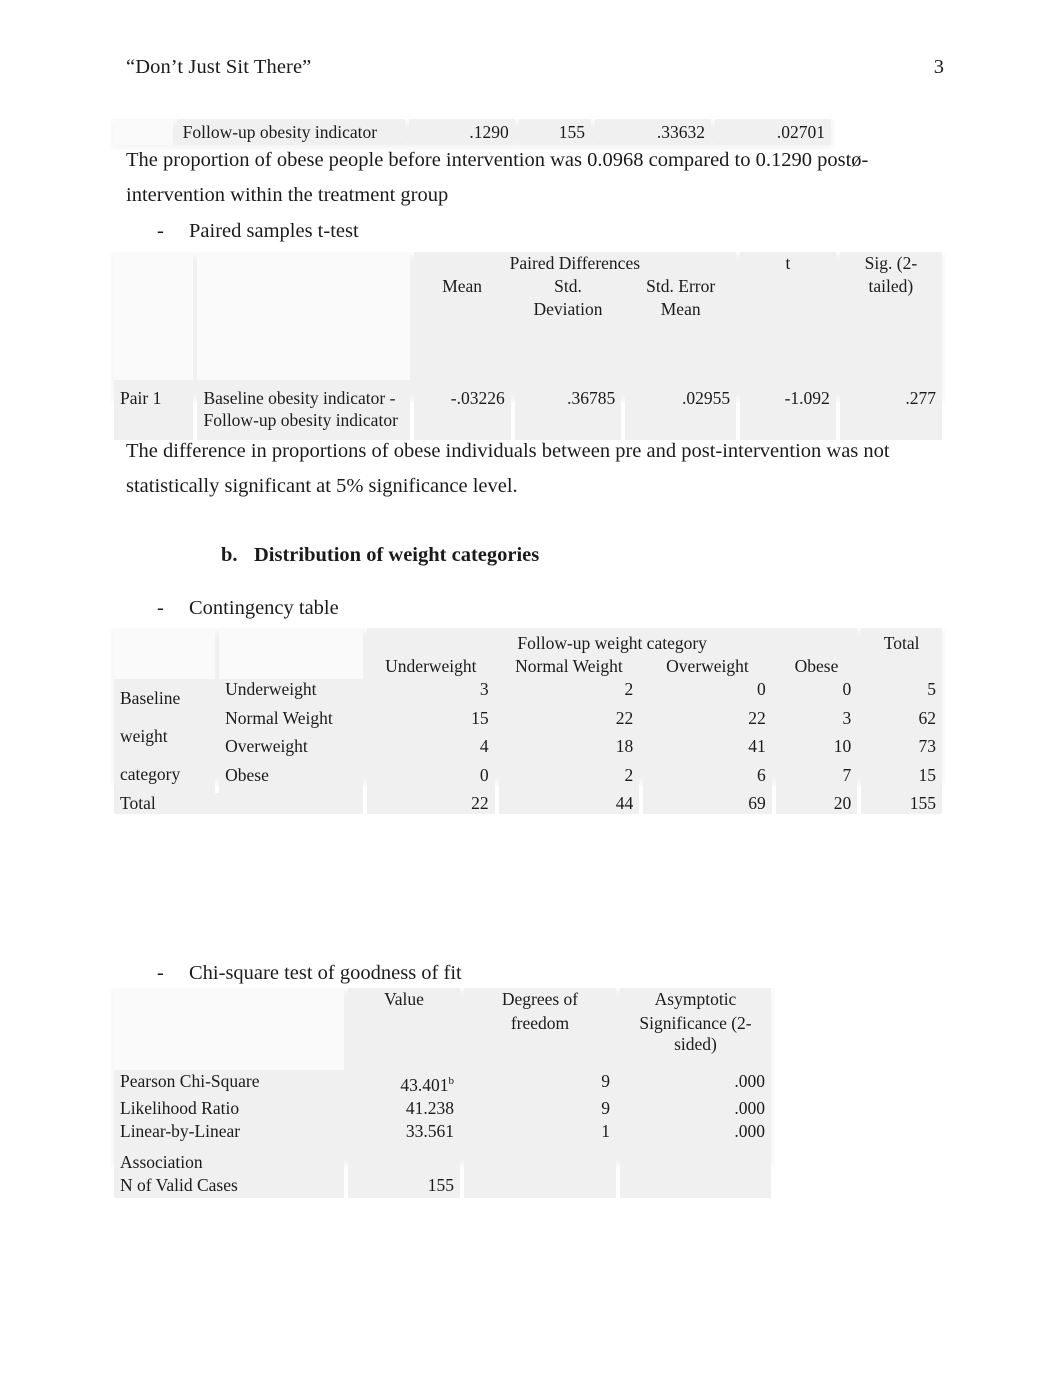 This screenshot has height=1377, width=1062. What do you see at coordinates (535, 231) in the screenshot?
I see `subheading-paired-t-test: - Paired samples t-test` at bounding box center [535, 231].